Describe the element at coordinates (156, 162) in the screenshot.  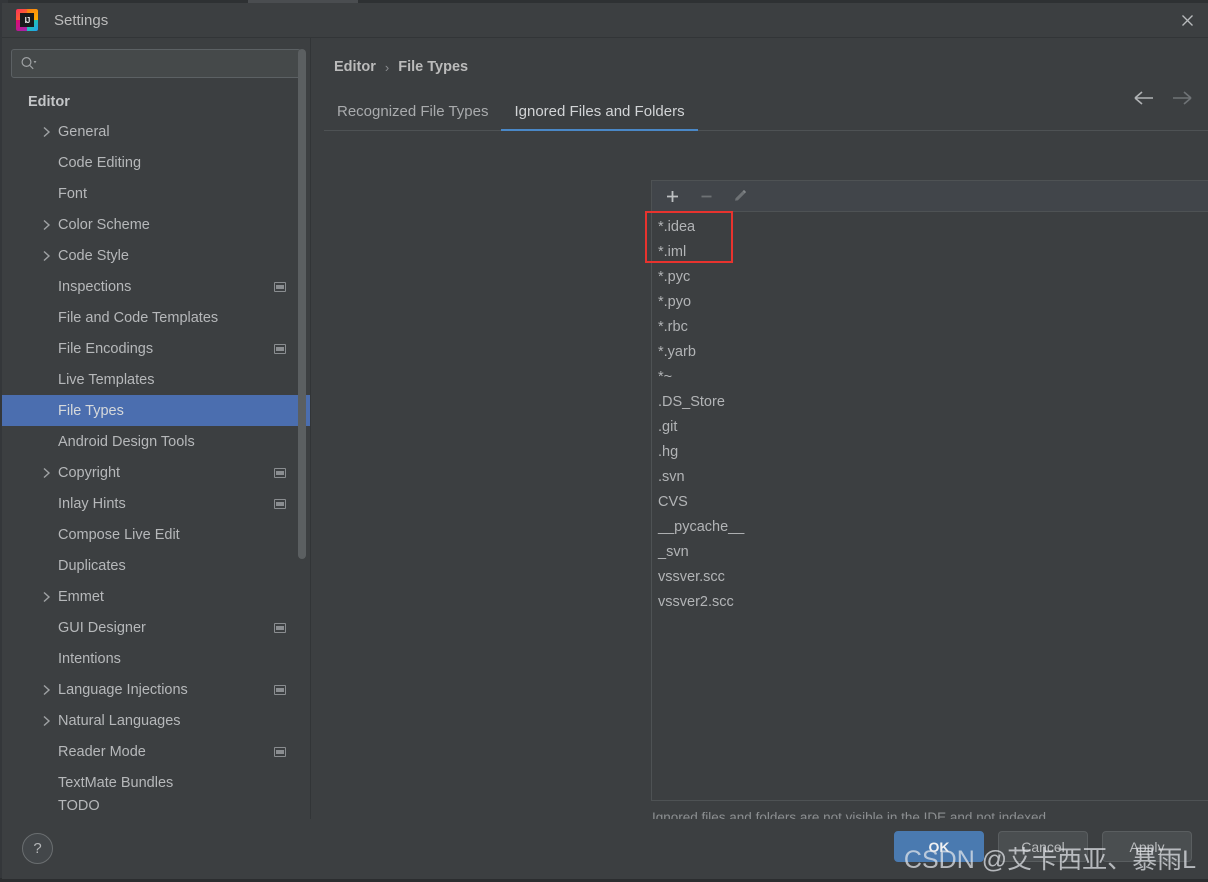
I see `sidebar-item-code-editing: Code Editing` at that location.